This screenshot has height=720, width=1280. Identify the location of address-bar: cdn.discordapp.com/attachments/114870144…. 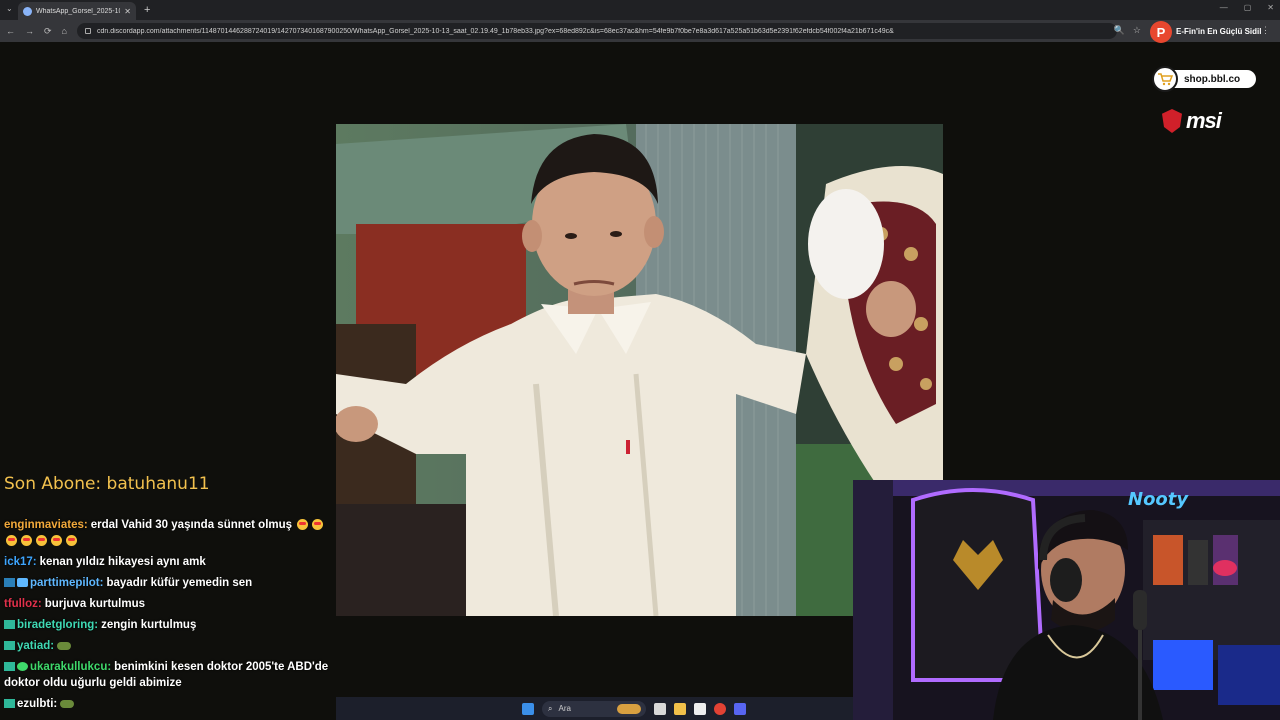
(596, 31).